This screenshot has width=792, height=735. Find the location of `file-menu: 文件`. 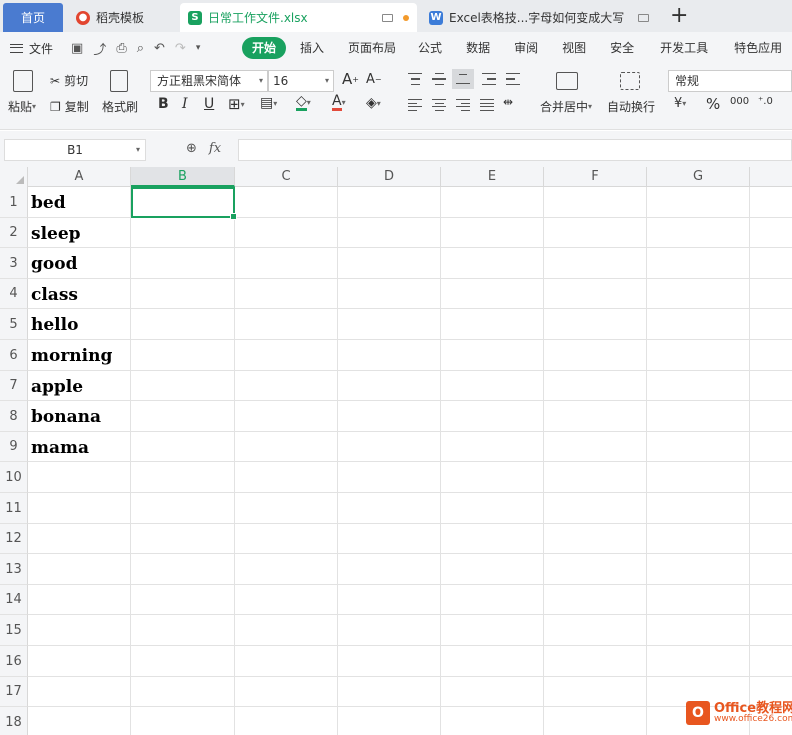

file-menu: 文件 is located at coordinates (31, 48).